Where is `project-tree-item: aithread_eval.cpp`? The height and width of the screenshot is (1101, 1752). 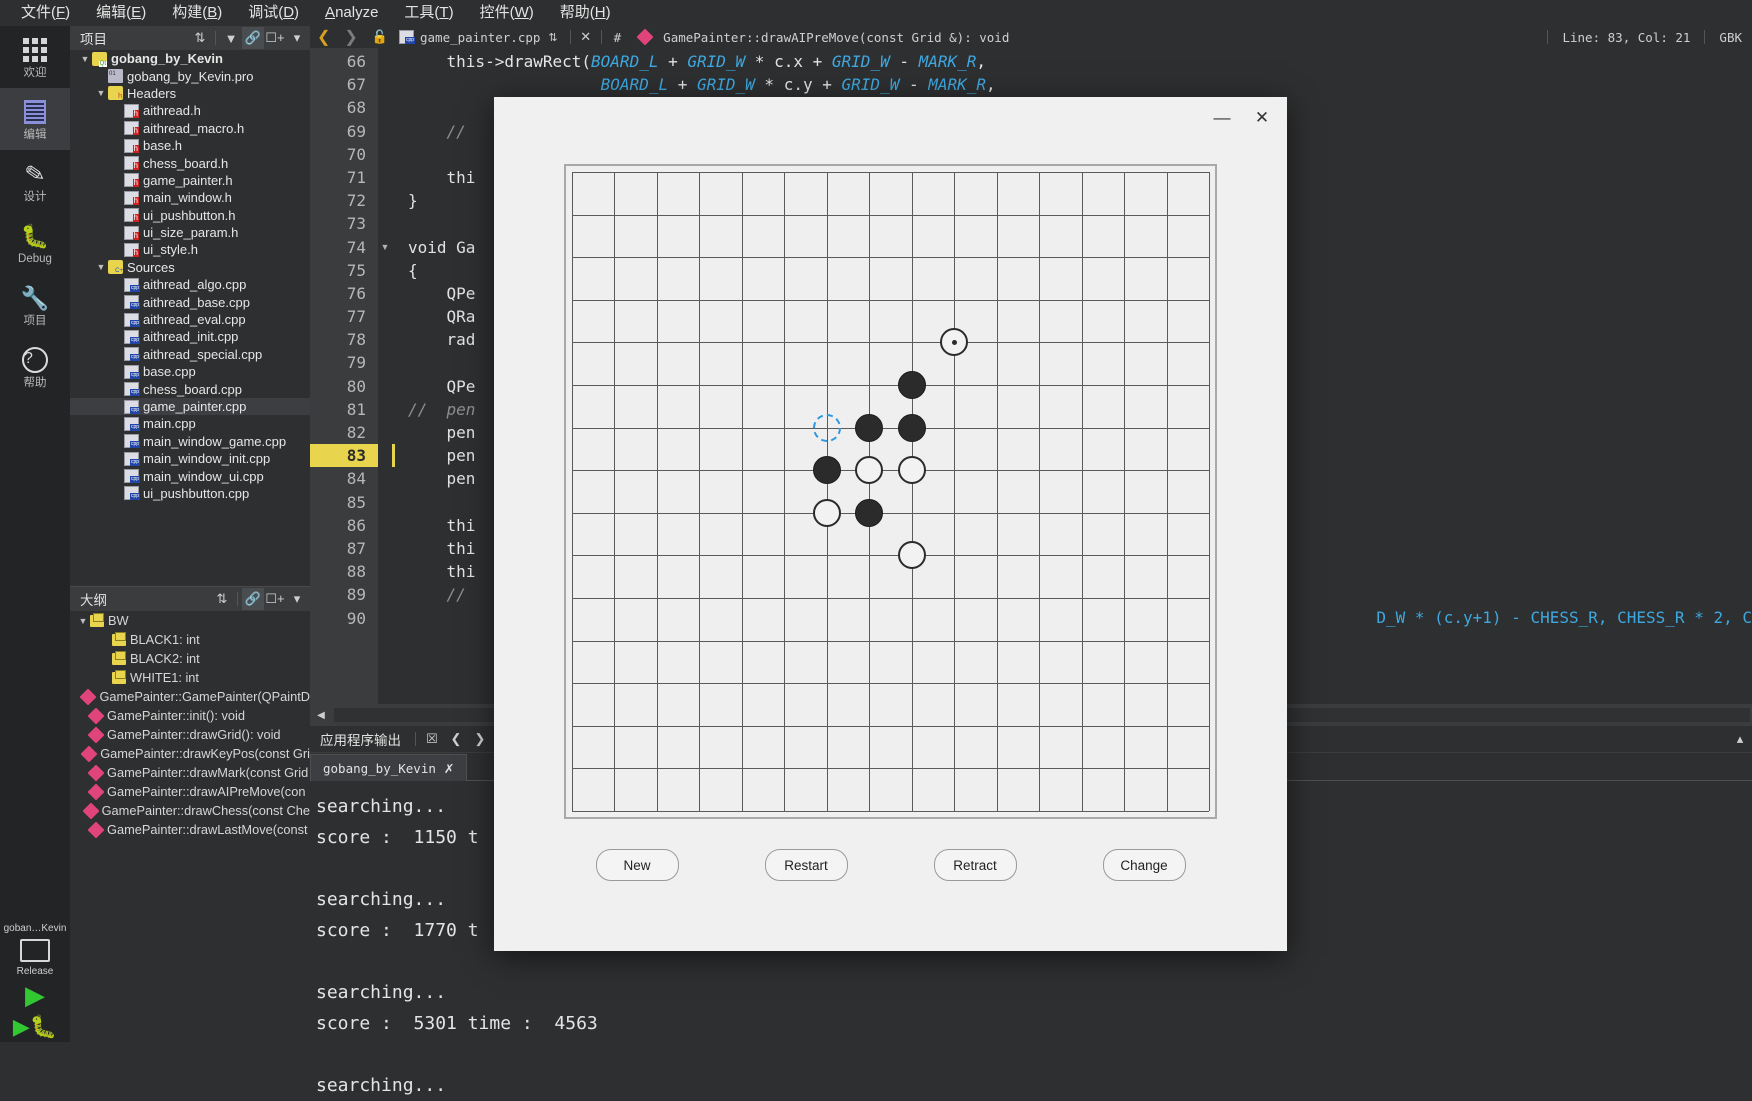
project-tree-item: aithread_eval.cpp is located at coordinates (190, 319).